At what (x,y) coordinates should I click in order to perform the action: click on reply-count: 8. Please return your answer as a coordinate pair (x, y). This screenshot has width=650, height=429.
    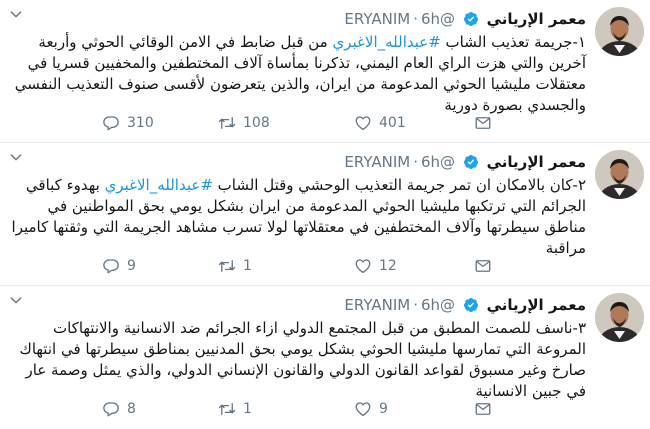
    Looking at the image, I should click on (131, 409).